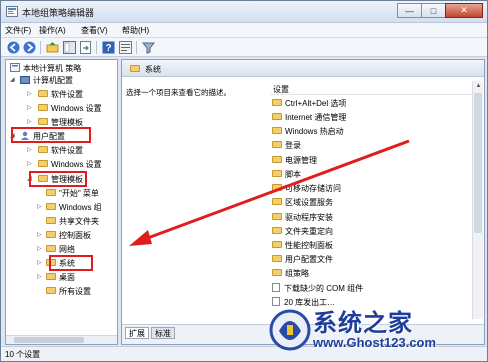 This screenshot has width=488, height=362. I want to click on tree-item-user-software-settings: ▷ 软件设置, so click(55, 150).